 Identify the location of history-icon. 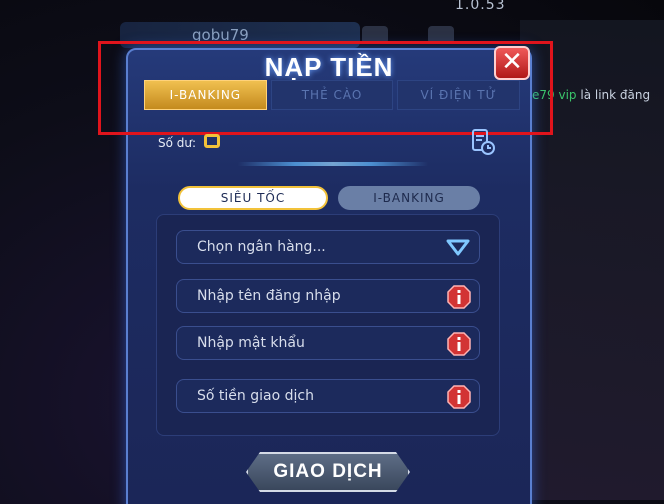
(483, 142).